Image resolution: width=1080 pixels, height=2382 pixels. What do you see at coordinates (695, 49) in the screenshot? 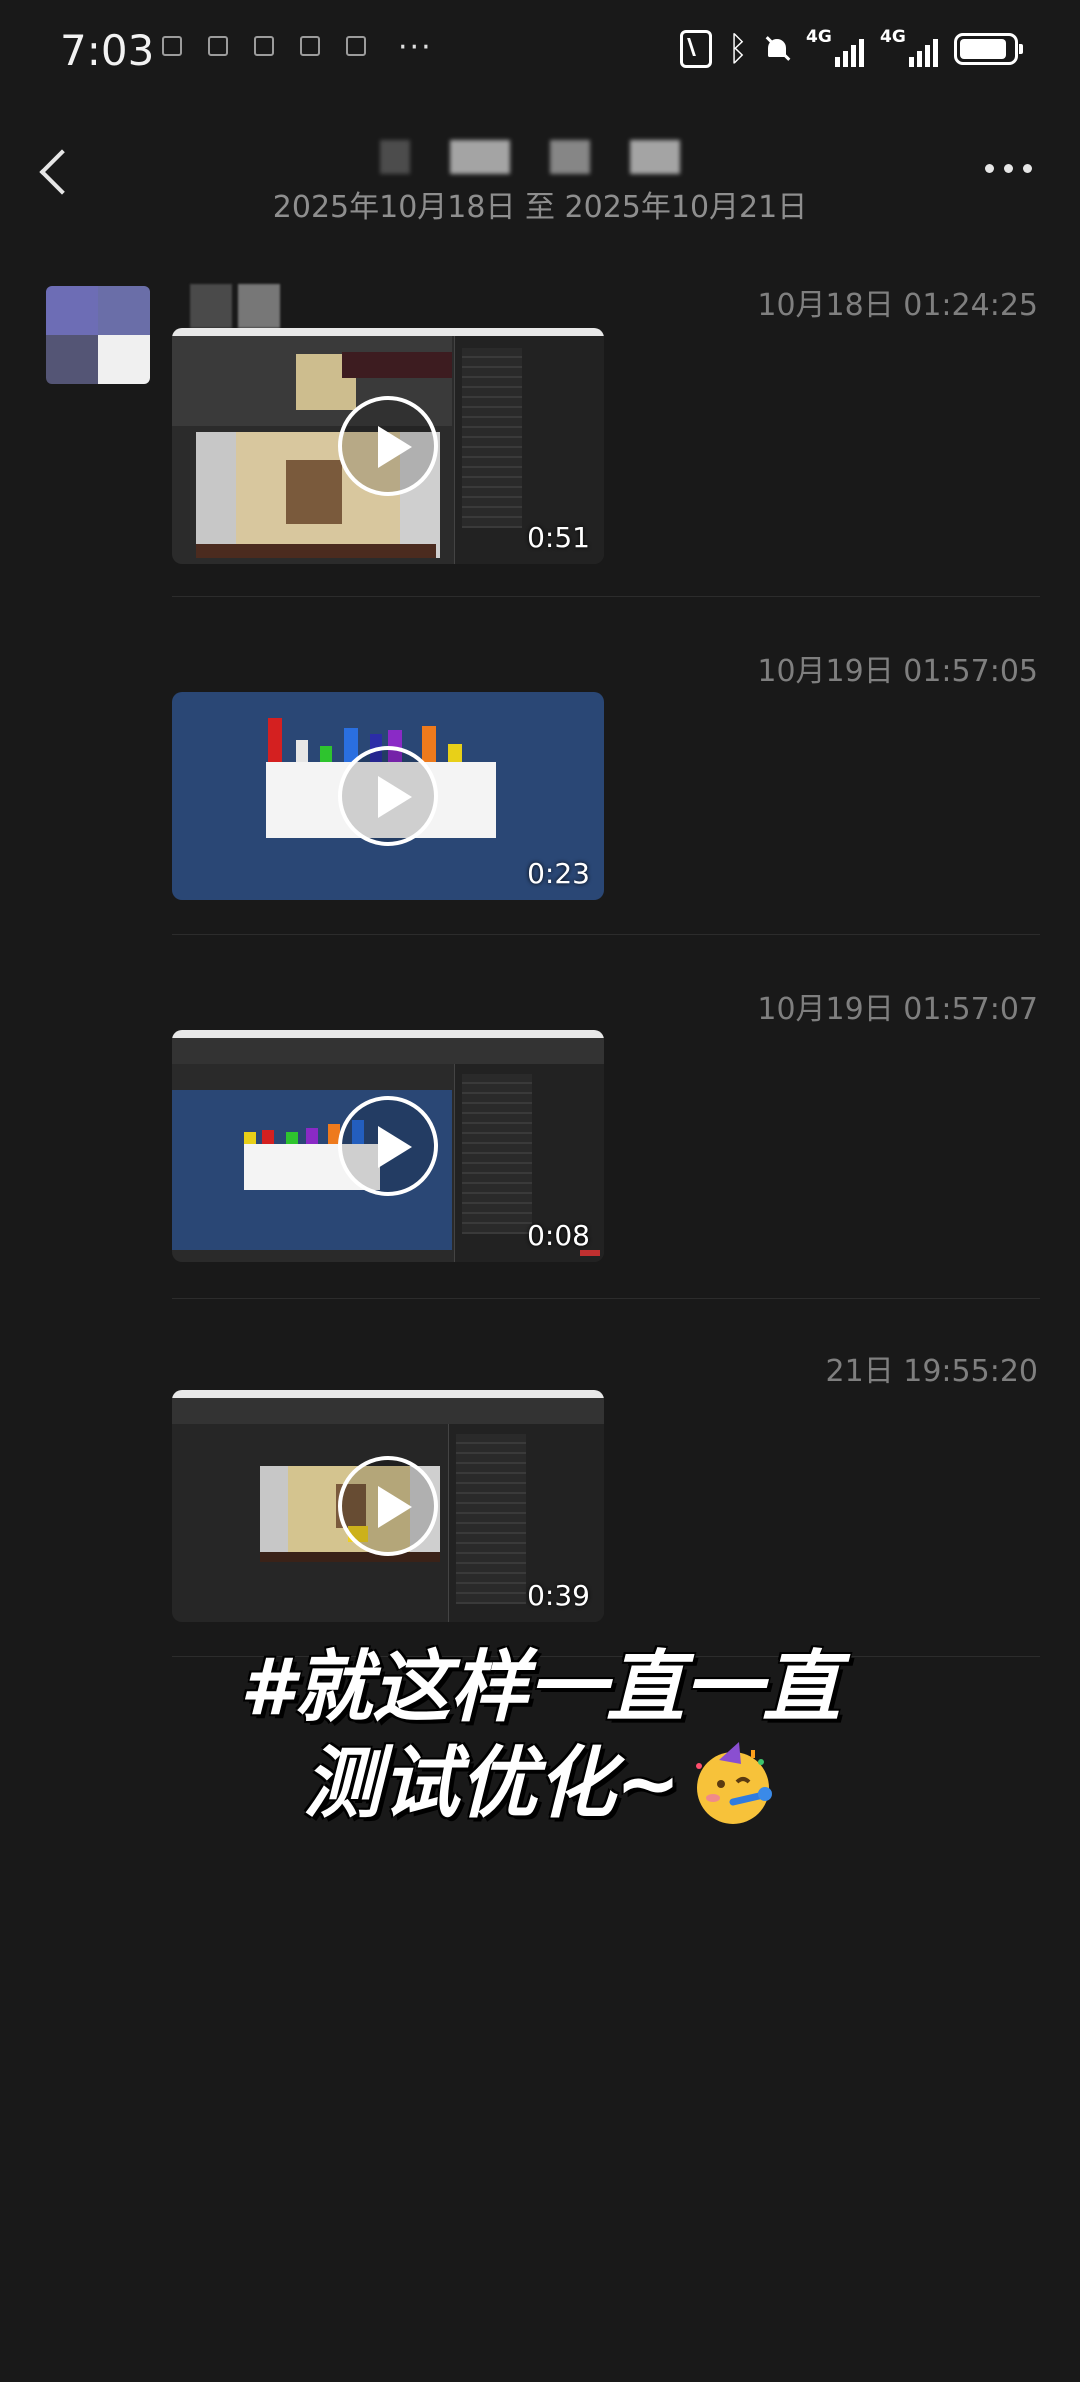
I see `nfc-icon` at bounding box center [695, 49].